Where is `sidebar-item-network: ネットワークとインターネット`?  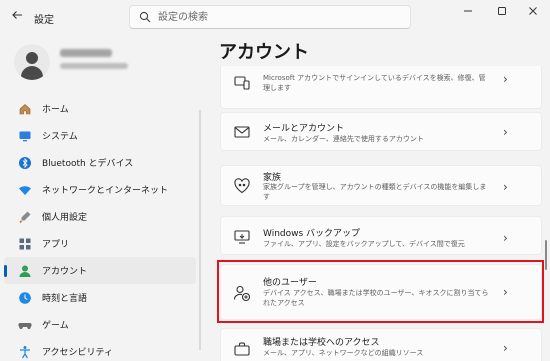 sidebar-item-network: ネットワークとインターネット is located at coordinates (100, 189).